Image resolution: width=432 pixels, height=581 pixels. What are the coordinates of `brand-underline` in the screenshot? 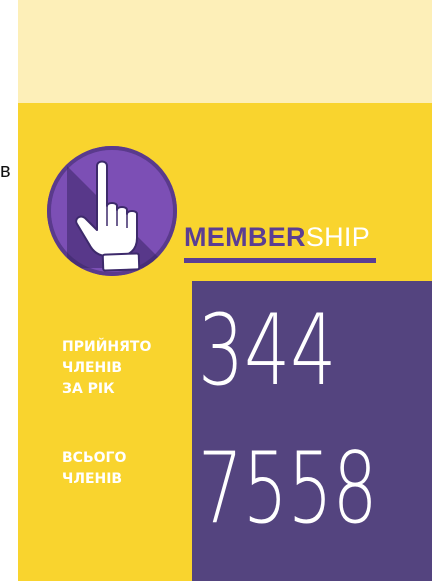 It's located at (280, 260).